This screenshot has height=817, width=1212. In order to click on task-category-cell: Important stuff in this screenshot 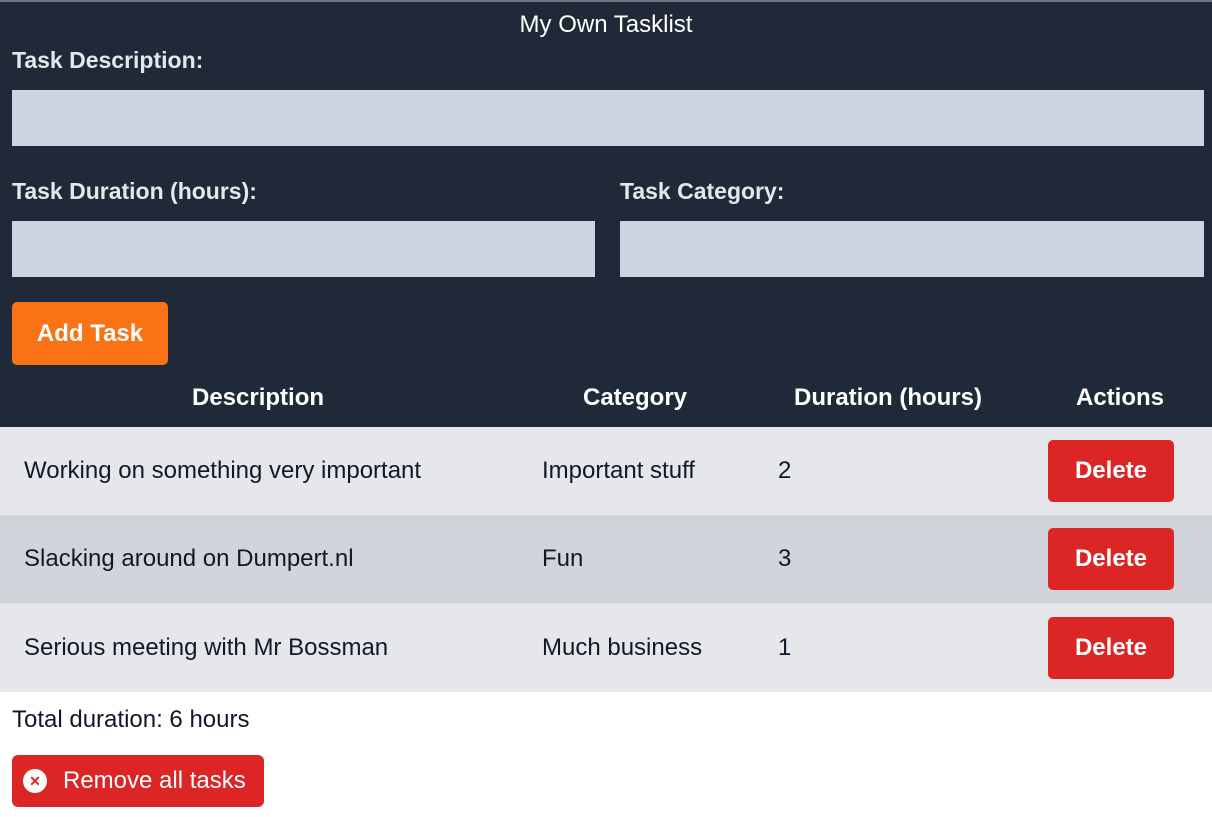, I will do `click(618, 470)`.